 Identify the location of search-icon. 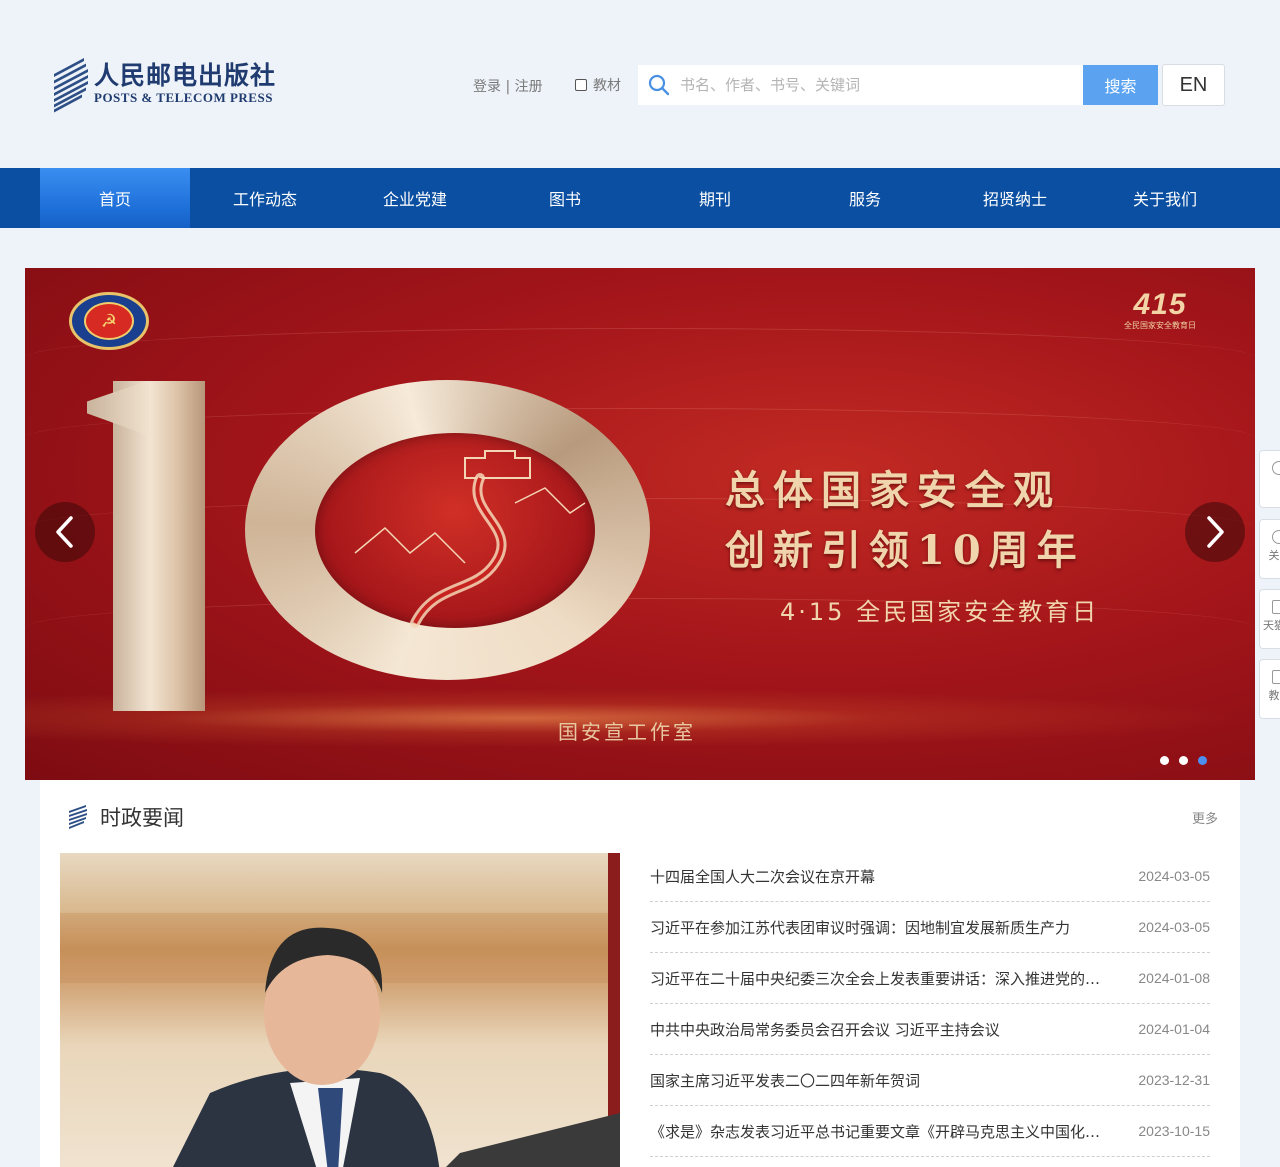
(659, 85).